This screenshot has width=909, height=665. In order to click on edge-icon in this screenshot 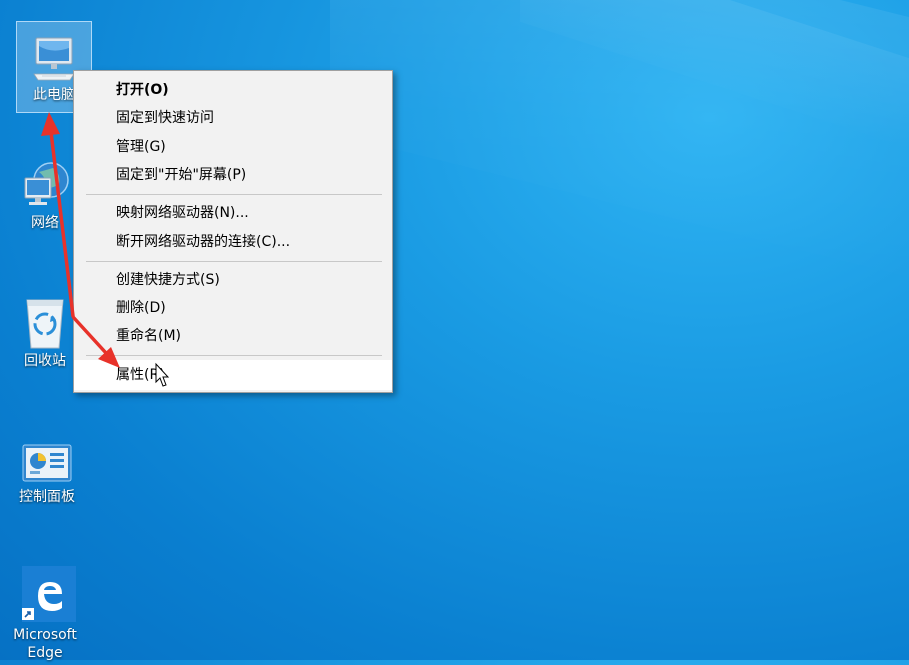, I will do `click(45, 593)`.